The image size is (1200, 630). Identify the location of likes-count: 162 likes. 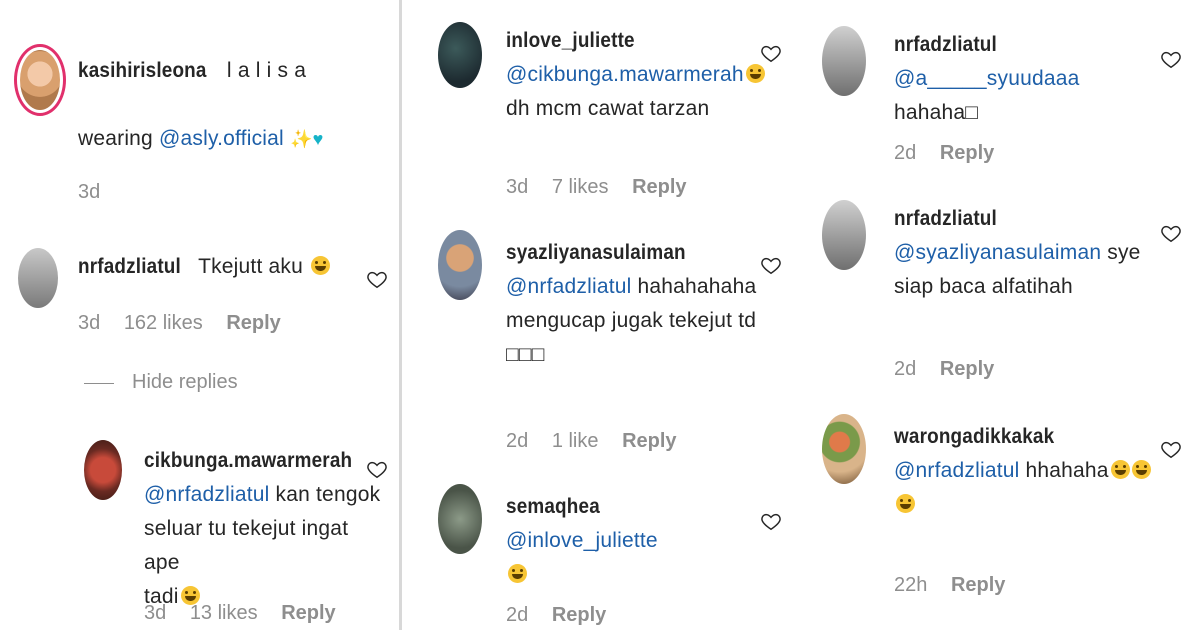
(163, 323).